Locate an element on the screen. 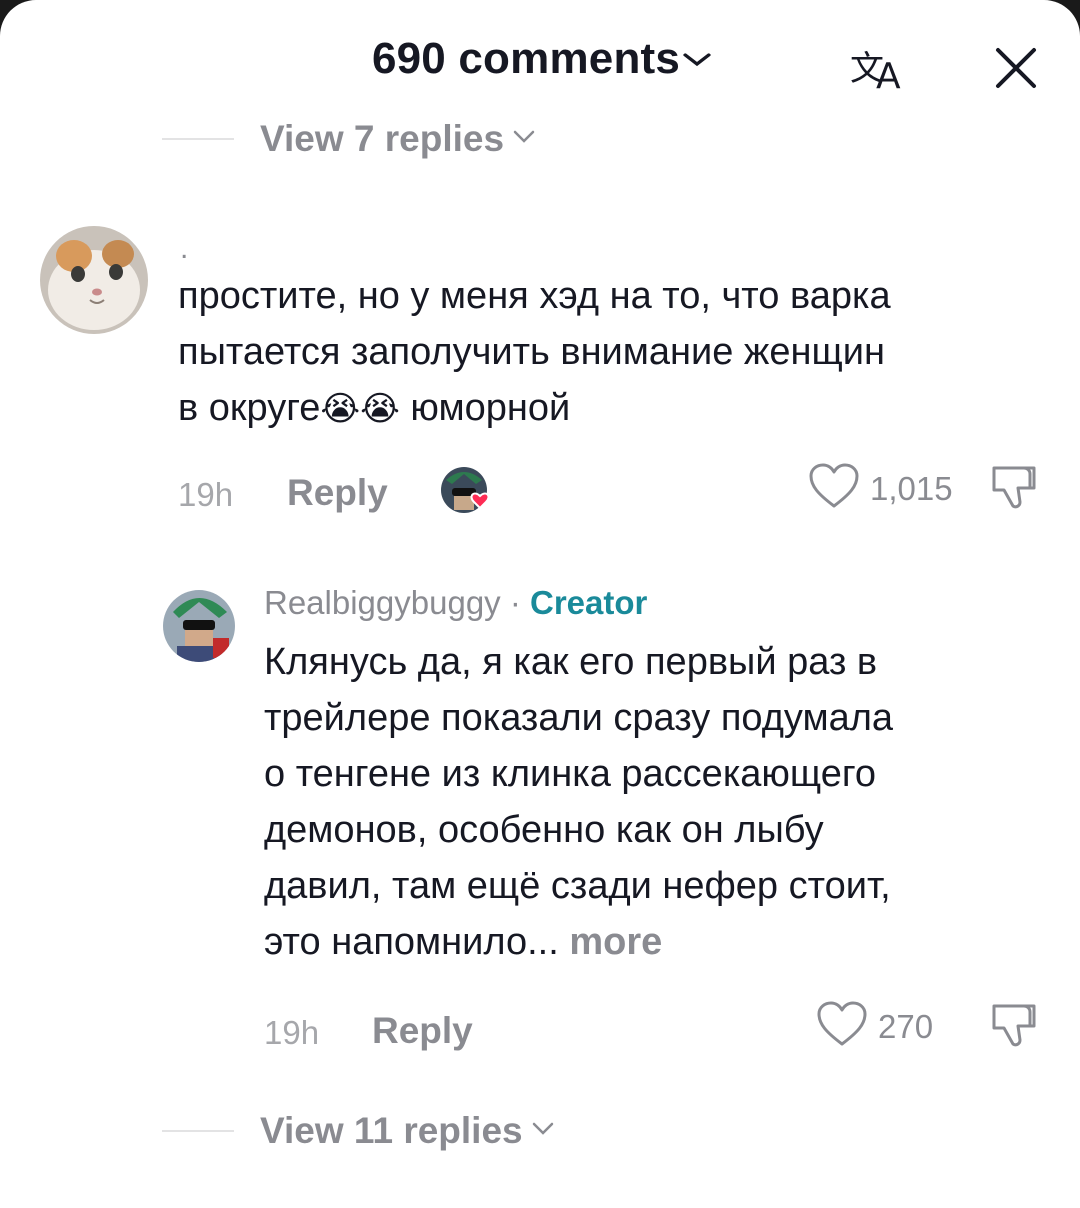 Image resolution: width=1080 pixels, height=1208 pixels. comment-time: 19h is located at coordinates (206, 494).